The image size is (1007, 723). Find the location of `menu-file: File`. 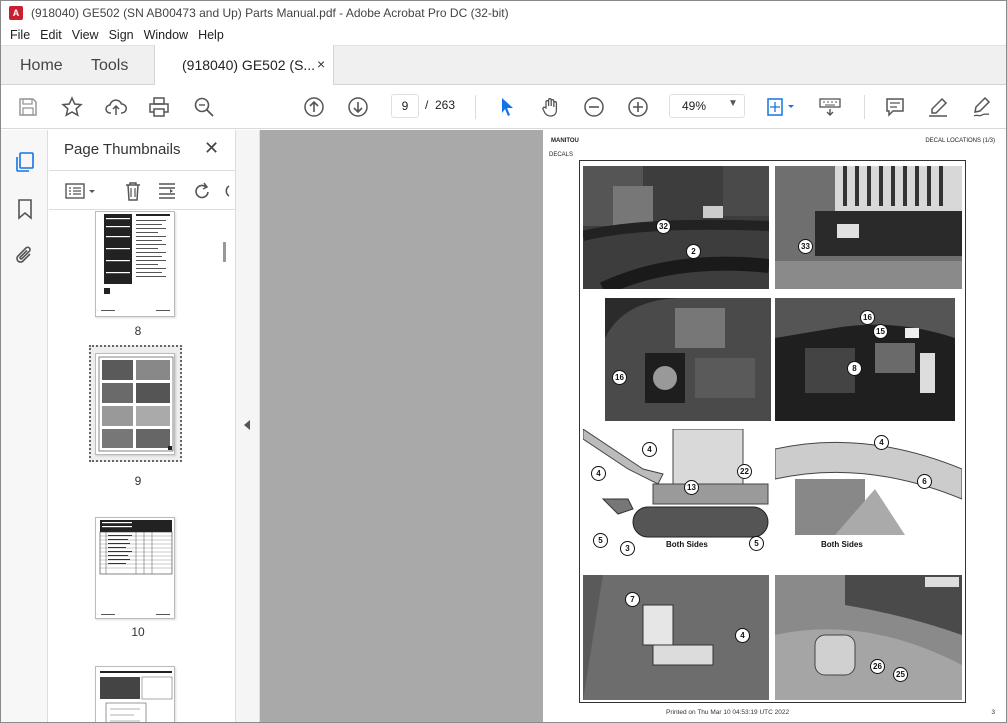

menu-file: File is located at coordinates (20, 35).